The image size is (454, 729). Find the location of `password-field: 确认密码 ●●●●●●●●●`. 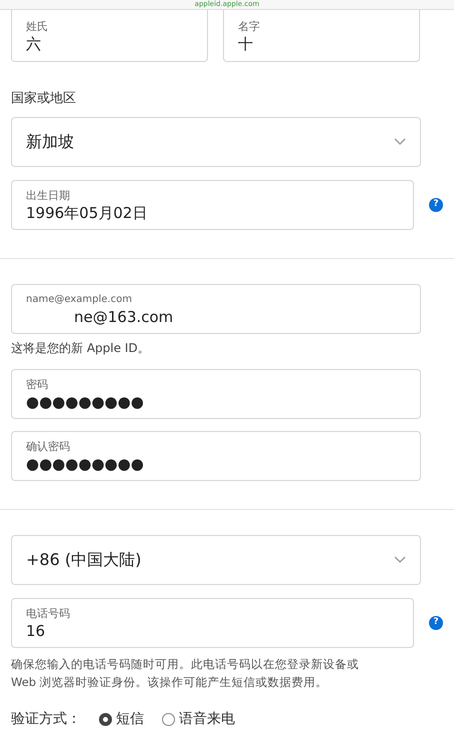

password-field: 确认密码 ●●●●●●●●● is located at coordinates (216, 455).